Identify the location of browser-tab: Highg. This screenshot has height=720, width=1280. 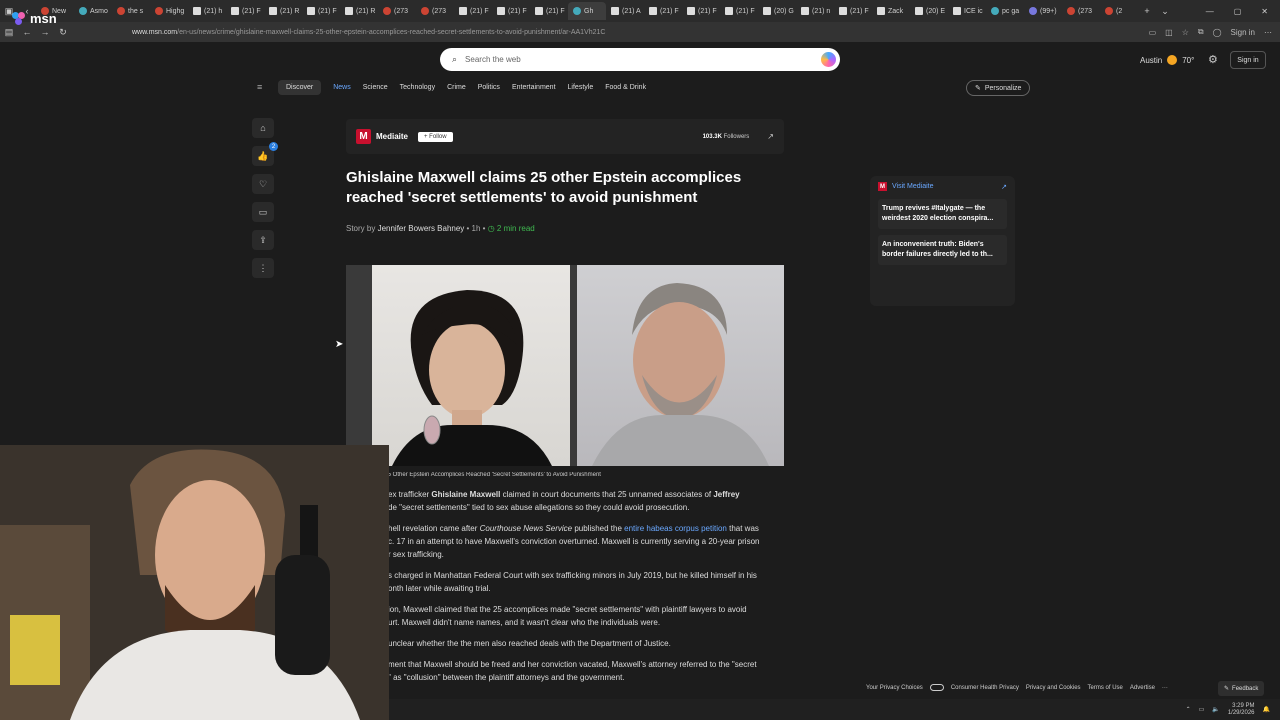
(169, 11).